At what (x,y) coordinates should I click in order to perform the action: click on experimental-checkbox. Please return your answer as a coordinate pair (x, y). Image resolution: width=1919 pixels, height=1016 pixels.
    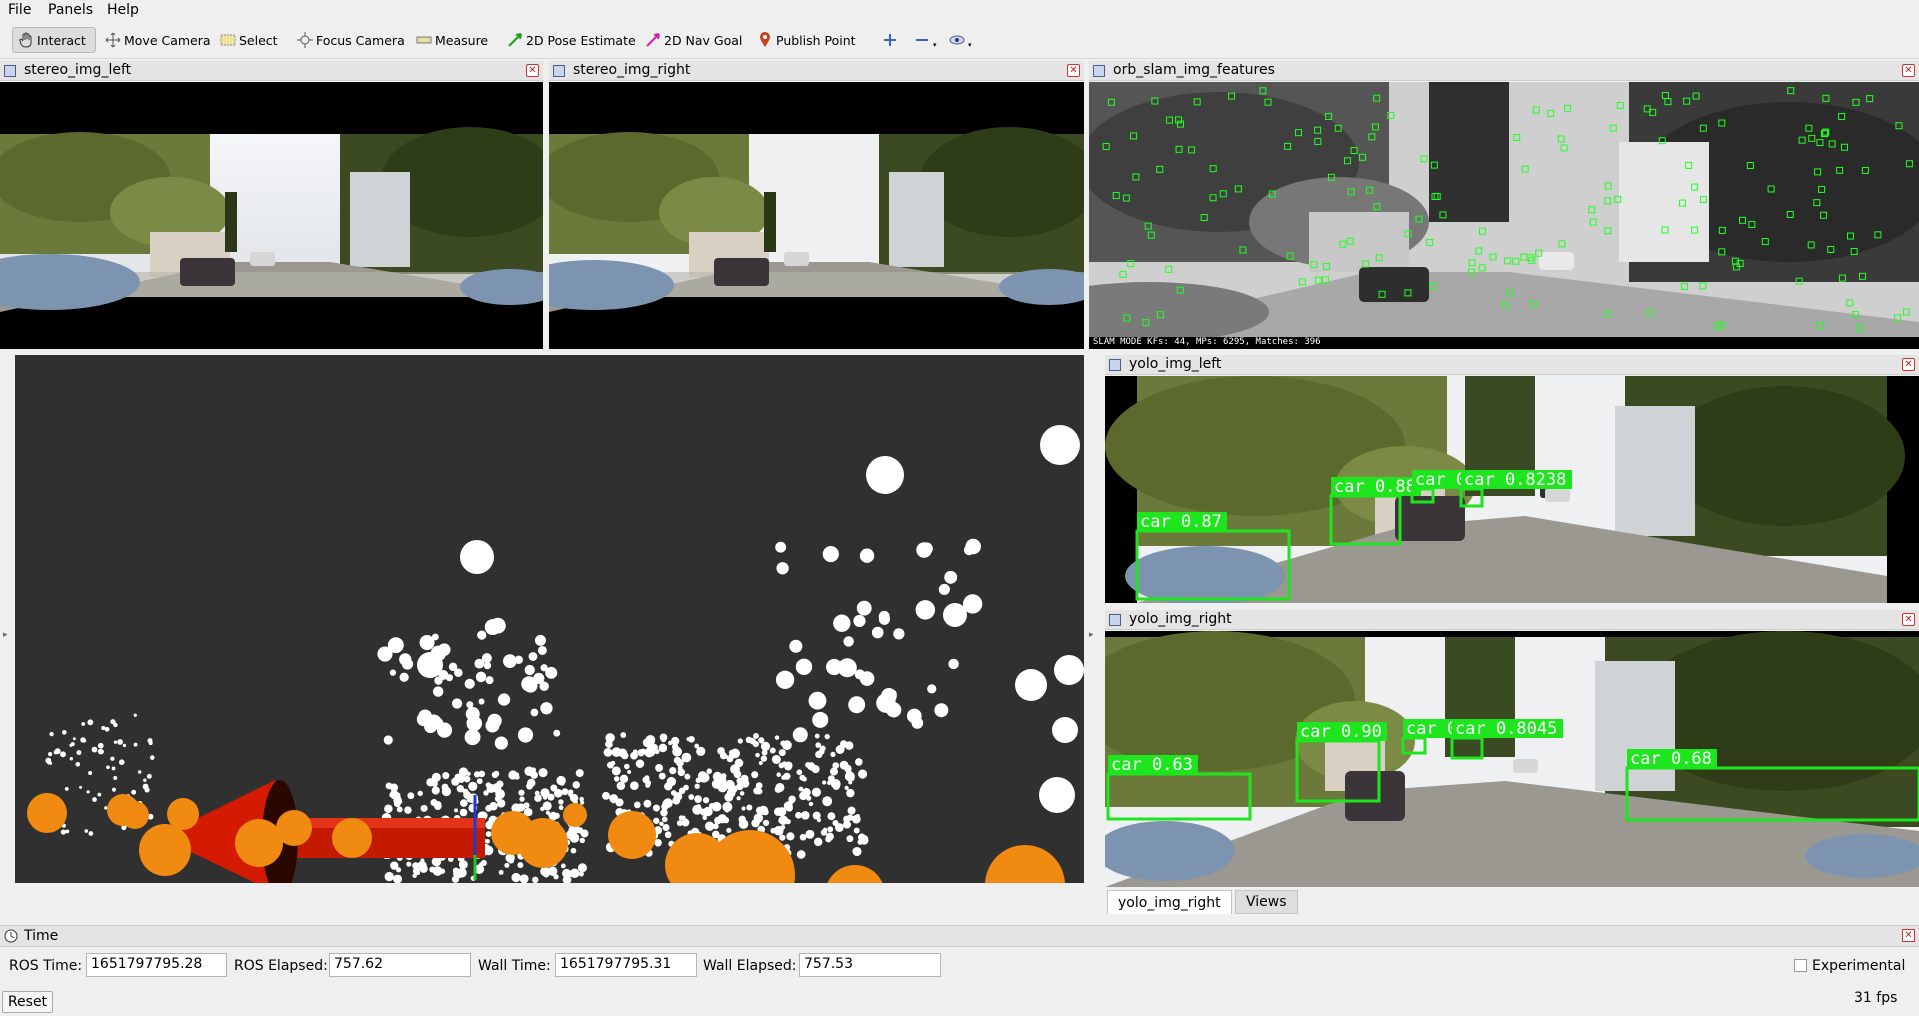
    Looking at the image, I should click on (1800, 965).